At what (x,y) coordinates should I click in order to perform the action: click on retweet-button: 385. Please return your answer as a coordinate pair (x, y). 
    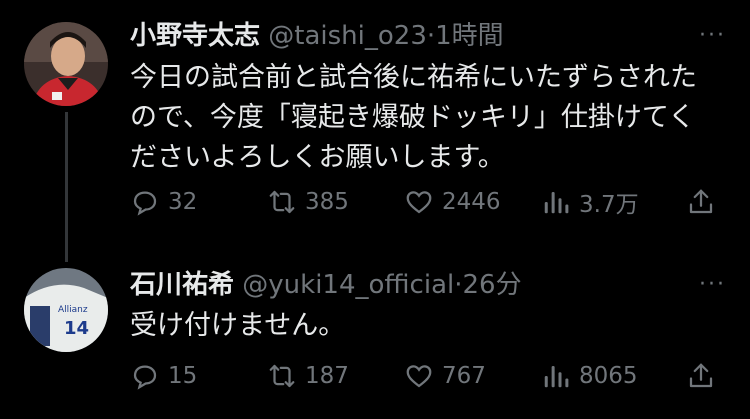
    Looking at the image, I should click on (308, 202).